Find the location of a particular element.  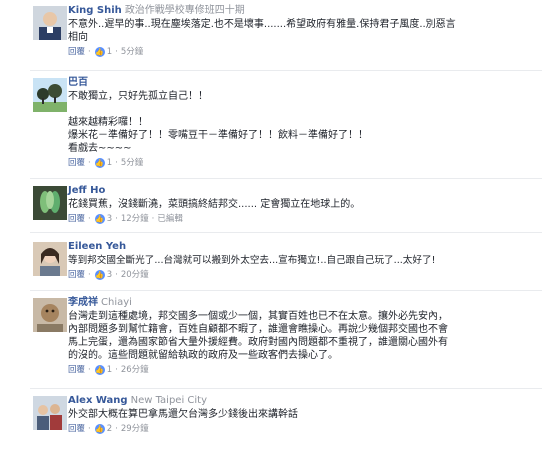

commenter-subtitle: 政治作戰學校專修班四十期 is located at coordinates (184, 10).